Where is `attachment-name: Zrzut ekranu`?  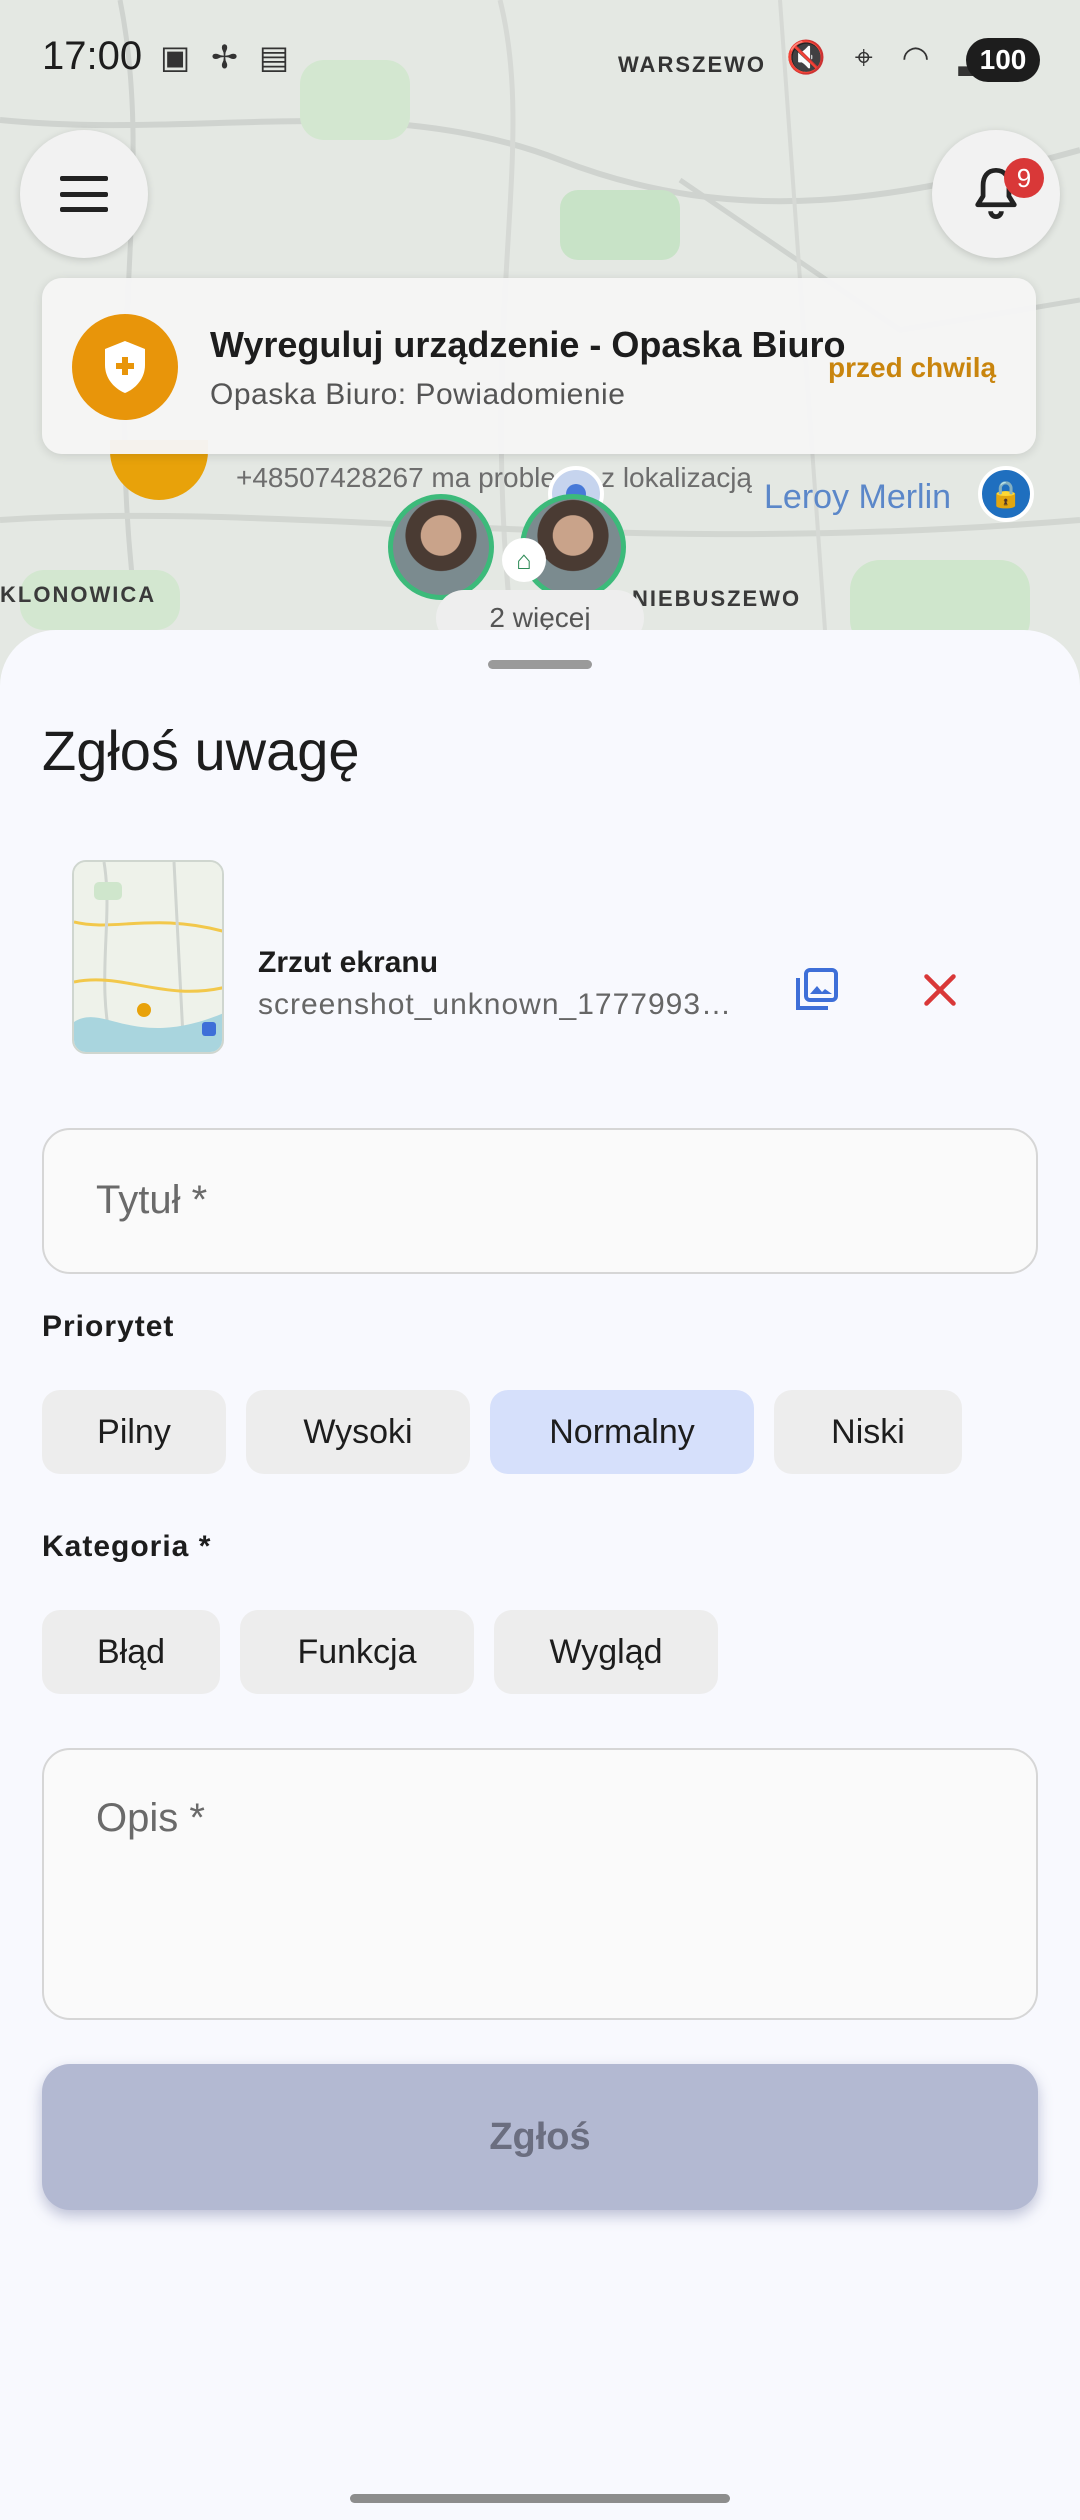 attachment-name: Zrzut ekranu is located at coordinates (348, 962).